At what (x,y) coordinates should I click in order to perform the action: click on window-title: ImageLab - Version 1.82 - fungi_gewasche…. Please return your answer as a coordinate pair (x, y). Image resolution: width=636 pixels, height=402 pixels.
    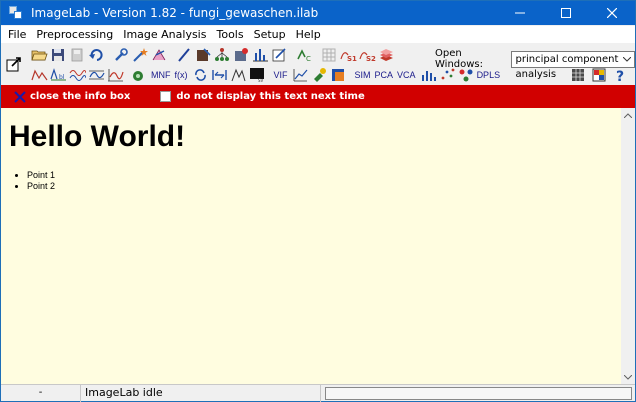
    Looking at the image, I should click on (175, 13).